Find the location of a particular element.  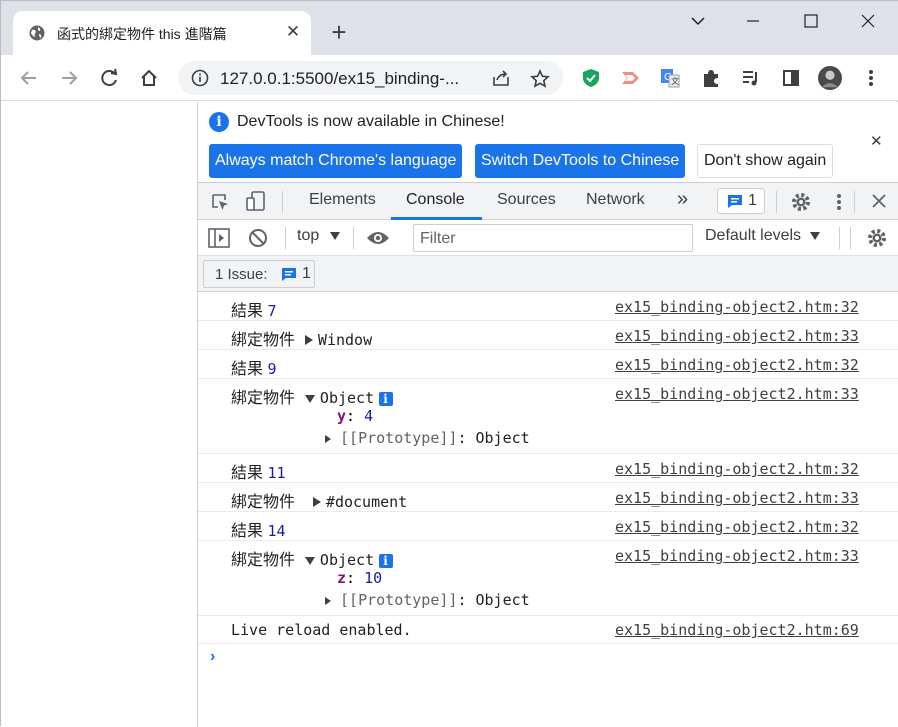

console-filter-input: Filter is located at coordinates (553, 238).